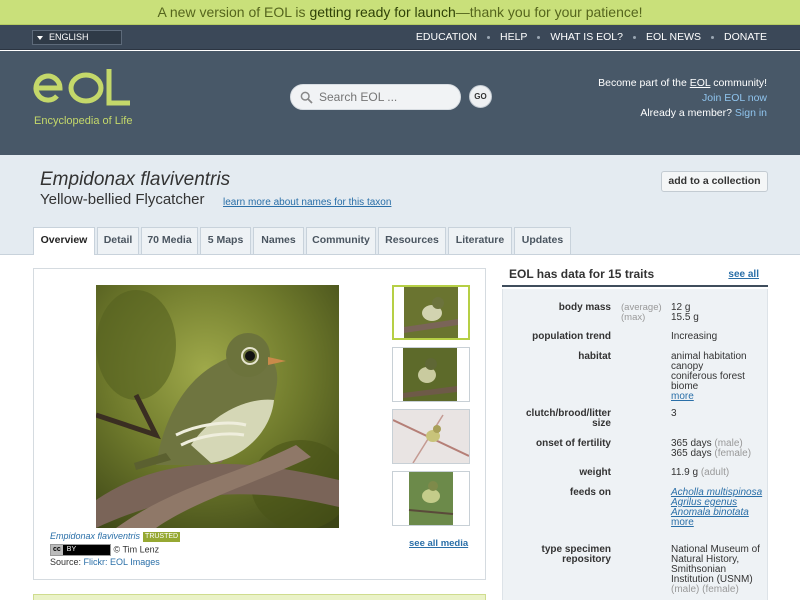  What do you see at coordinates (80, 550) in the screenshot?
I see `cc-by-icon: cc BY` at bounding box center [80, 550].